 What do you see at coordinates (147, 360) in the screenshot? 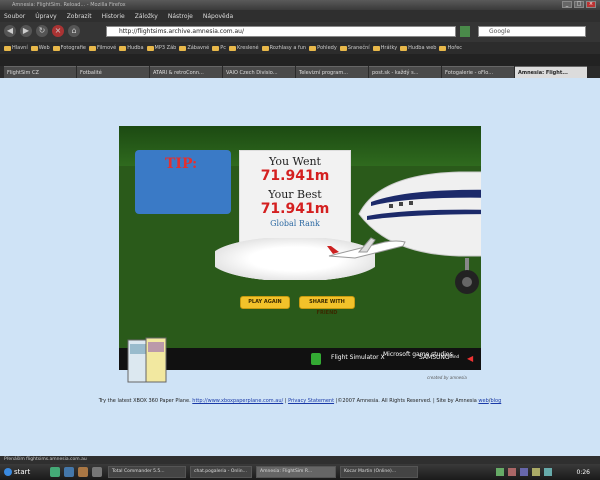
I see `game-boxes-image` at bounding box center [147, 360].